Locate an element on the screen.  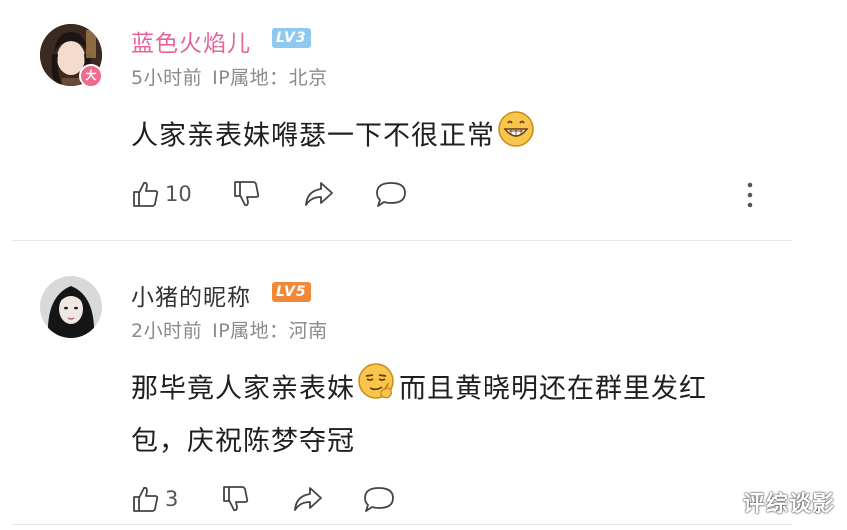
like-button: 10 is located at coordinates (161, 194).